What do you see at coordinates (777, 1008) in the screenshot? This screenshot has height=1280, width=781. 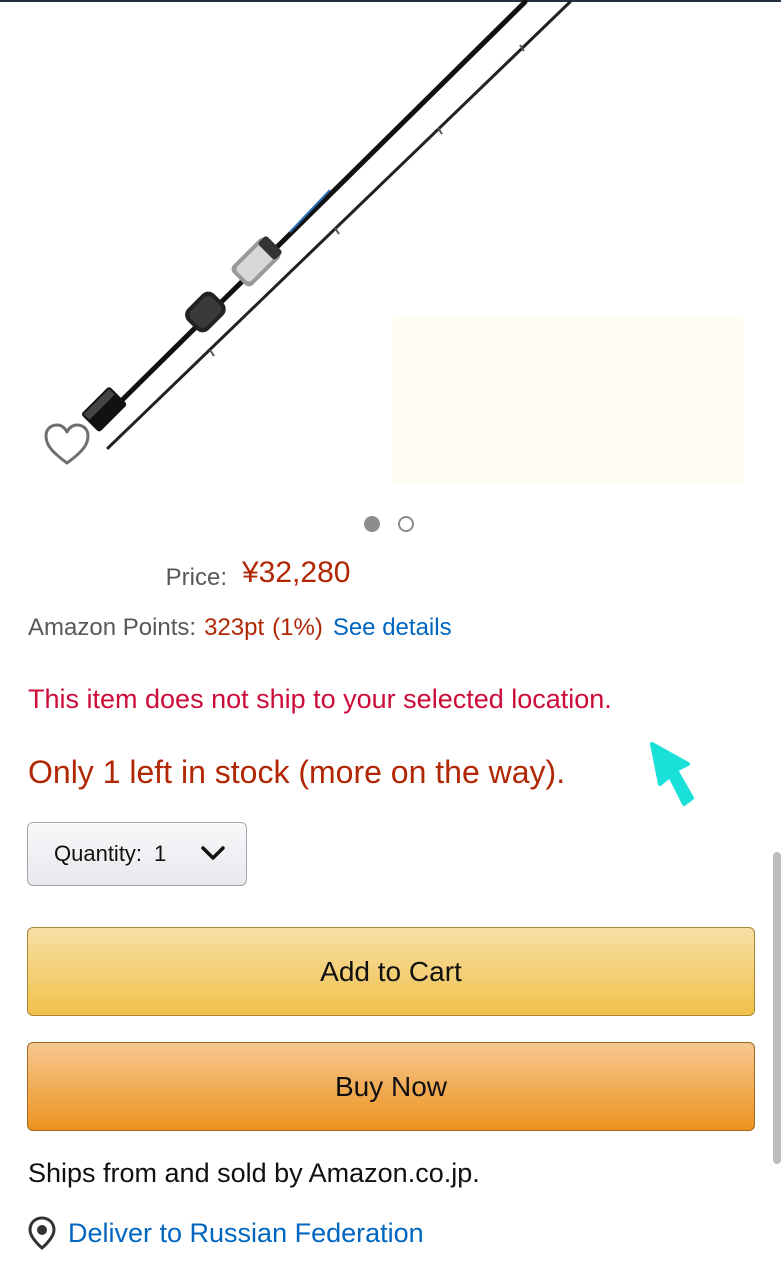 I see `scrollbar` at bounding box center [777, 1008].